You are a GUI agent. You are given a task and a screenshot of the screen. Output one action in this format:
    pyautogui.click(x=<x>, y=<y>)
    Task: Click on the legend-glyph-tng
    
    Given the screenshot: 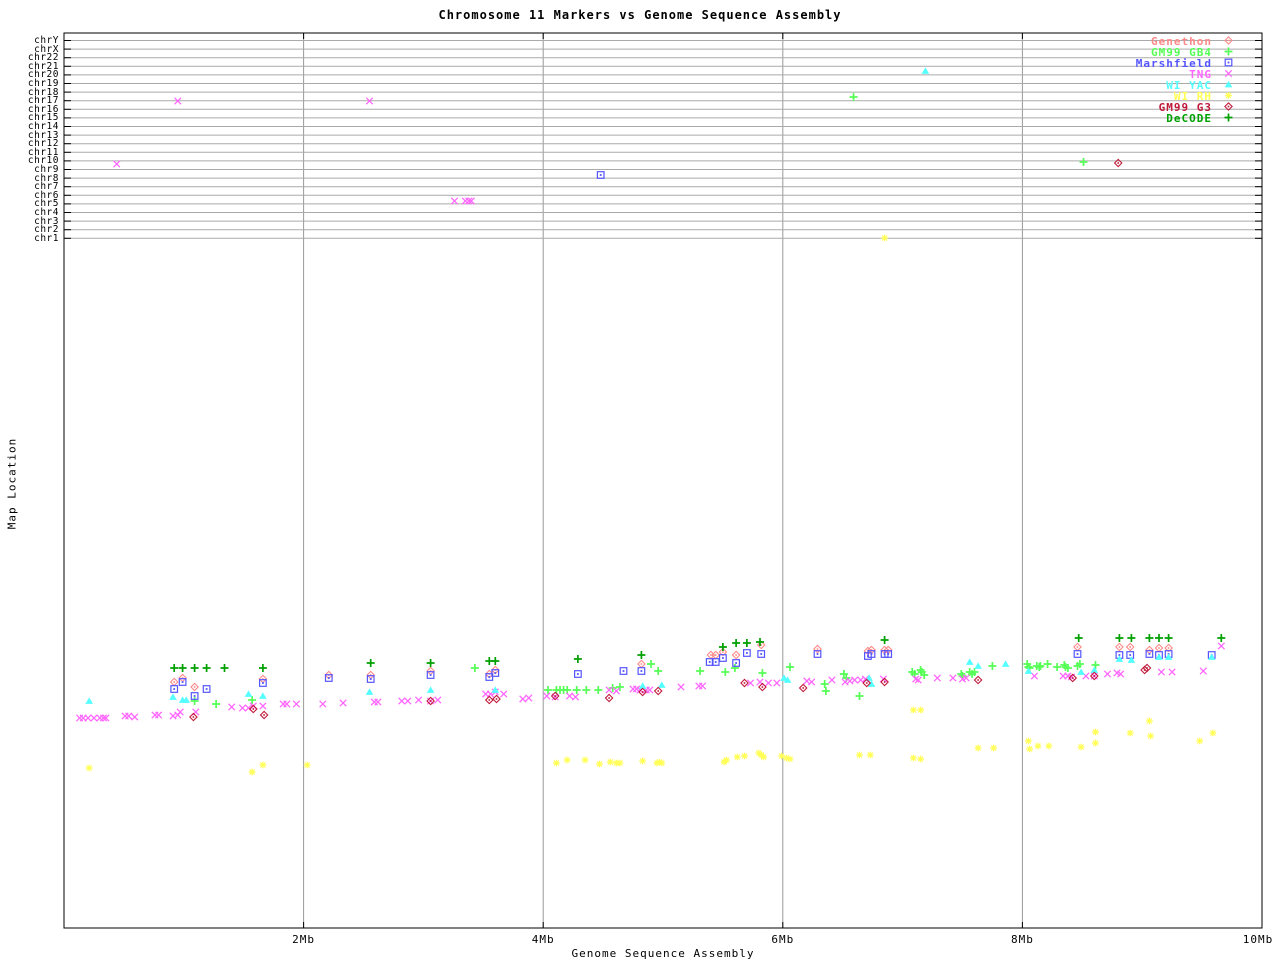 What is the action you would take?
    pyautogui.click(x=1228, y=73)
    